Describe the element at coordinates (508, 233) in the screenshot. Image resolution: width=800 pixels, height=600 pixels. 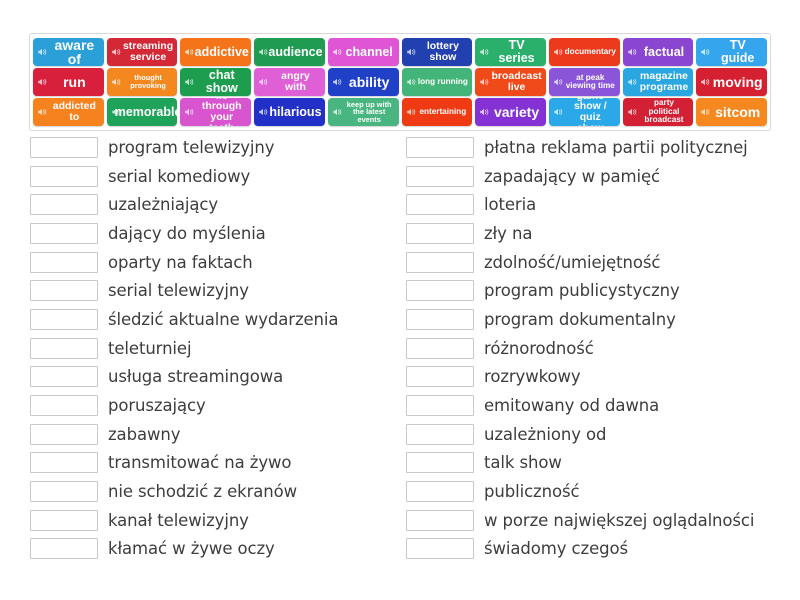
I see `answer-label: zły na` at that location.